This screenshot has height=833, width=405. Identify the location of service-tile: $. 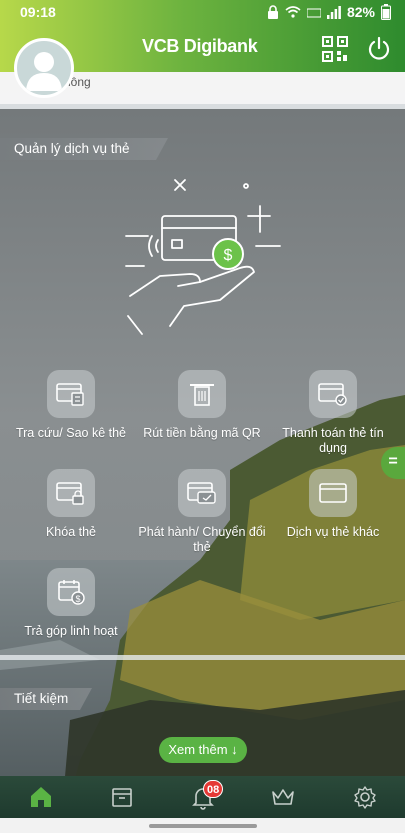
(71, 592).